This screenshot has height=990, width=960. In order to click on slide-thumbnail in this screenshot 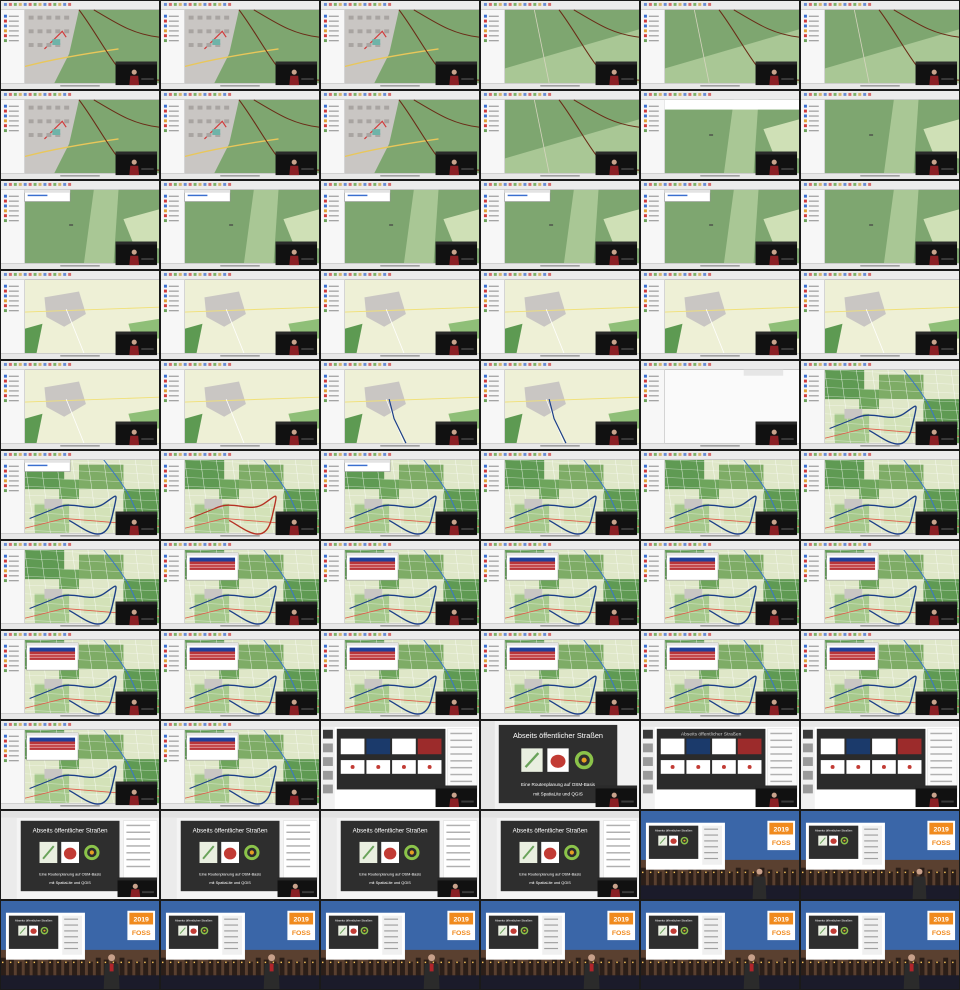, I will do `click(807, 748)`.